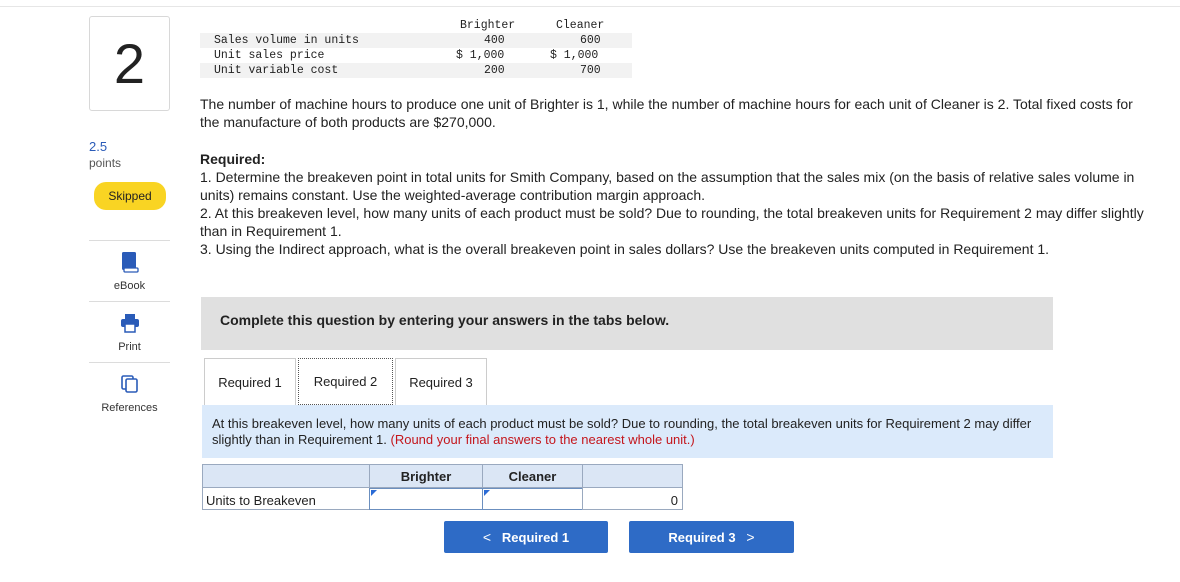 This screenshot has height=582, width=1180. Describe the element at coordinates (416, 25) in the screenshot. I see `data-table-header: Brighter Cleaner` at that location.